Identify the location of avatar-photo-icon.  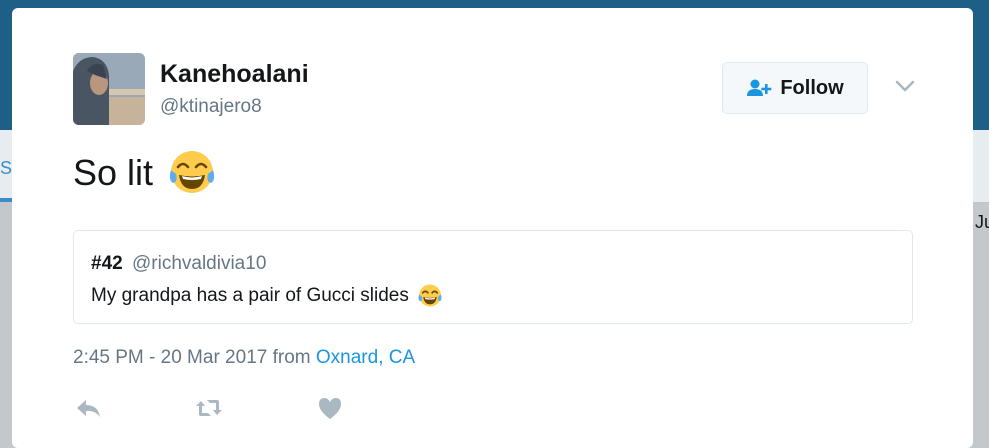
(109, 89).